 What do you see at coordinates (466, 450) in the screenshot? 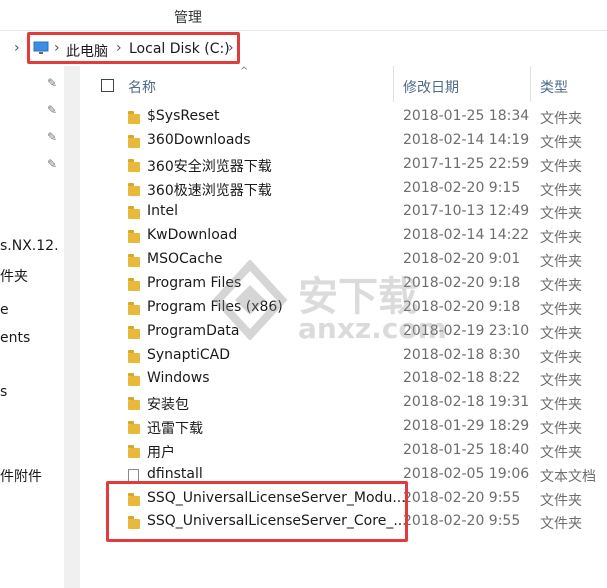
I see `file-date: 2018-01-25 18:40` at bounding box center [466, 450].